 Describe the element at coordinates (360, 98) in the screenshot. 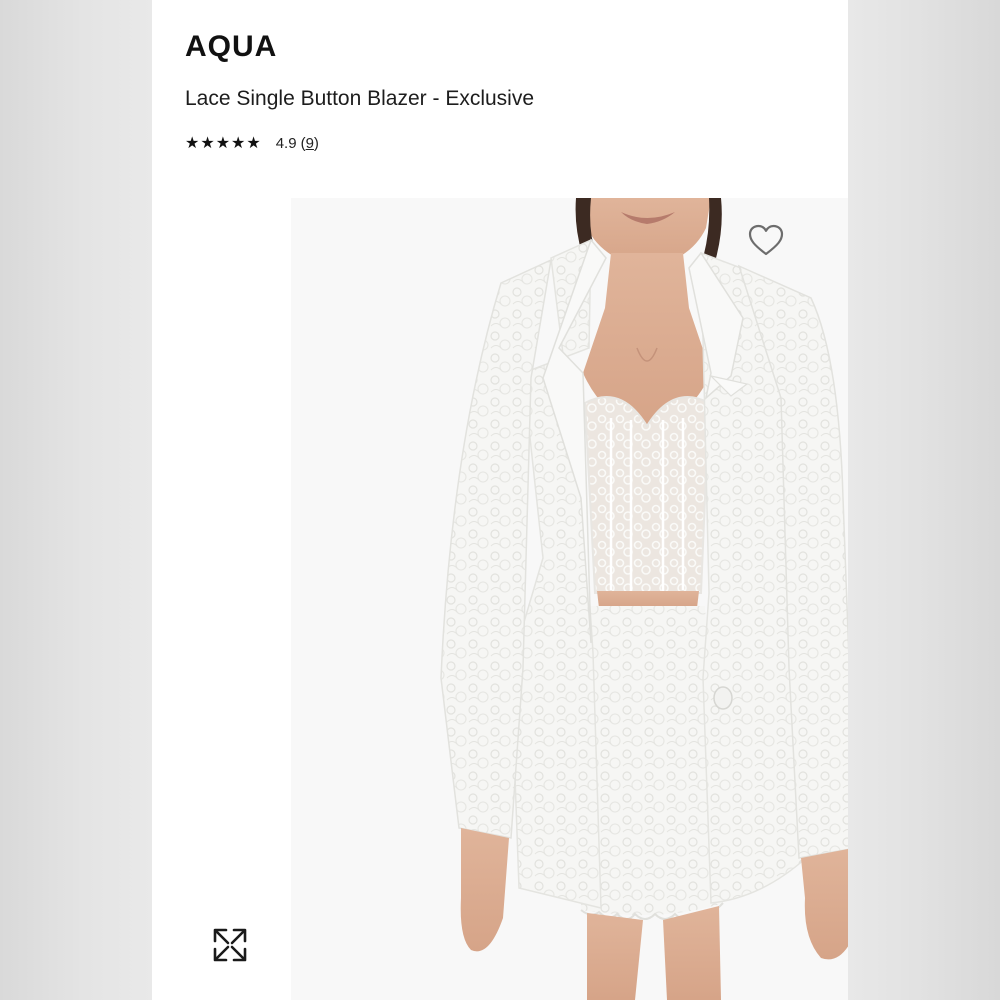

I see `product-title: Lace Single Button Blazer - Exclusive` at that location.